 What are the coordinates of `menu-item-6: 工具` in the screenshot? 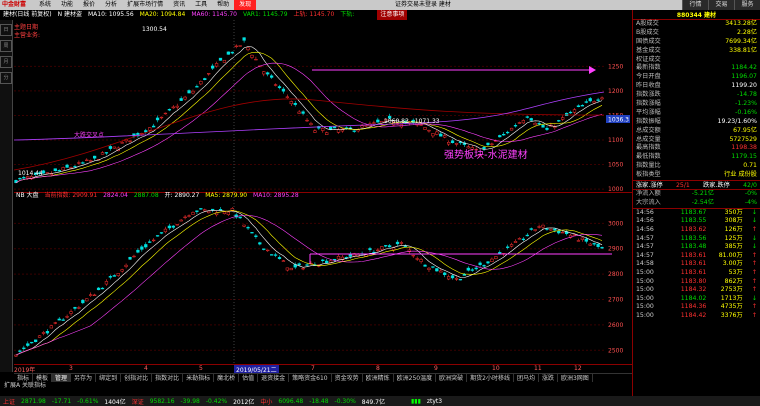 It's located at (201, 5).